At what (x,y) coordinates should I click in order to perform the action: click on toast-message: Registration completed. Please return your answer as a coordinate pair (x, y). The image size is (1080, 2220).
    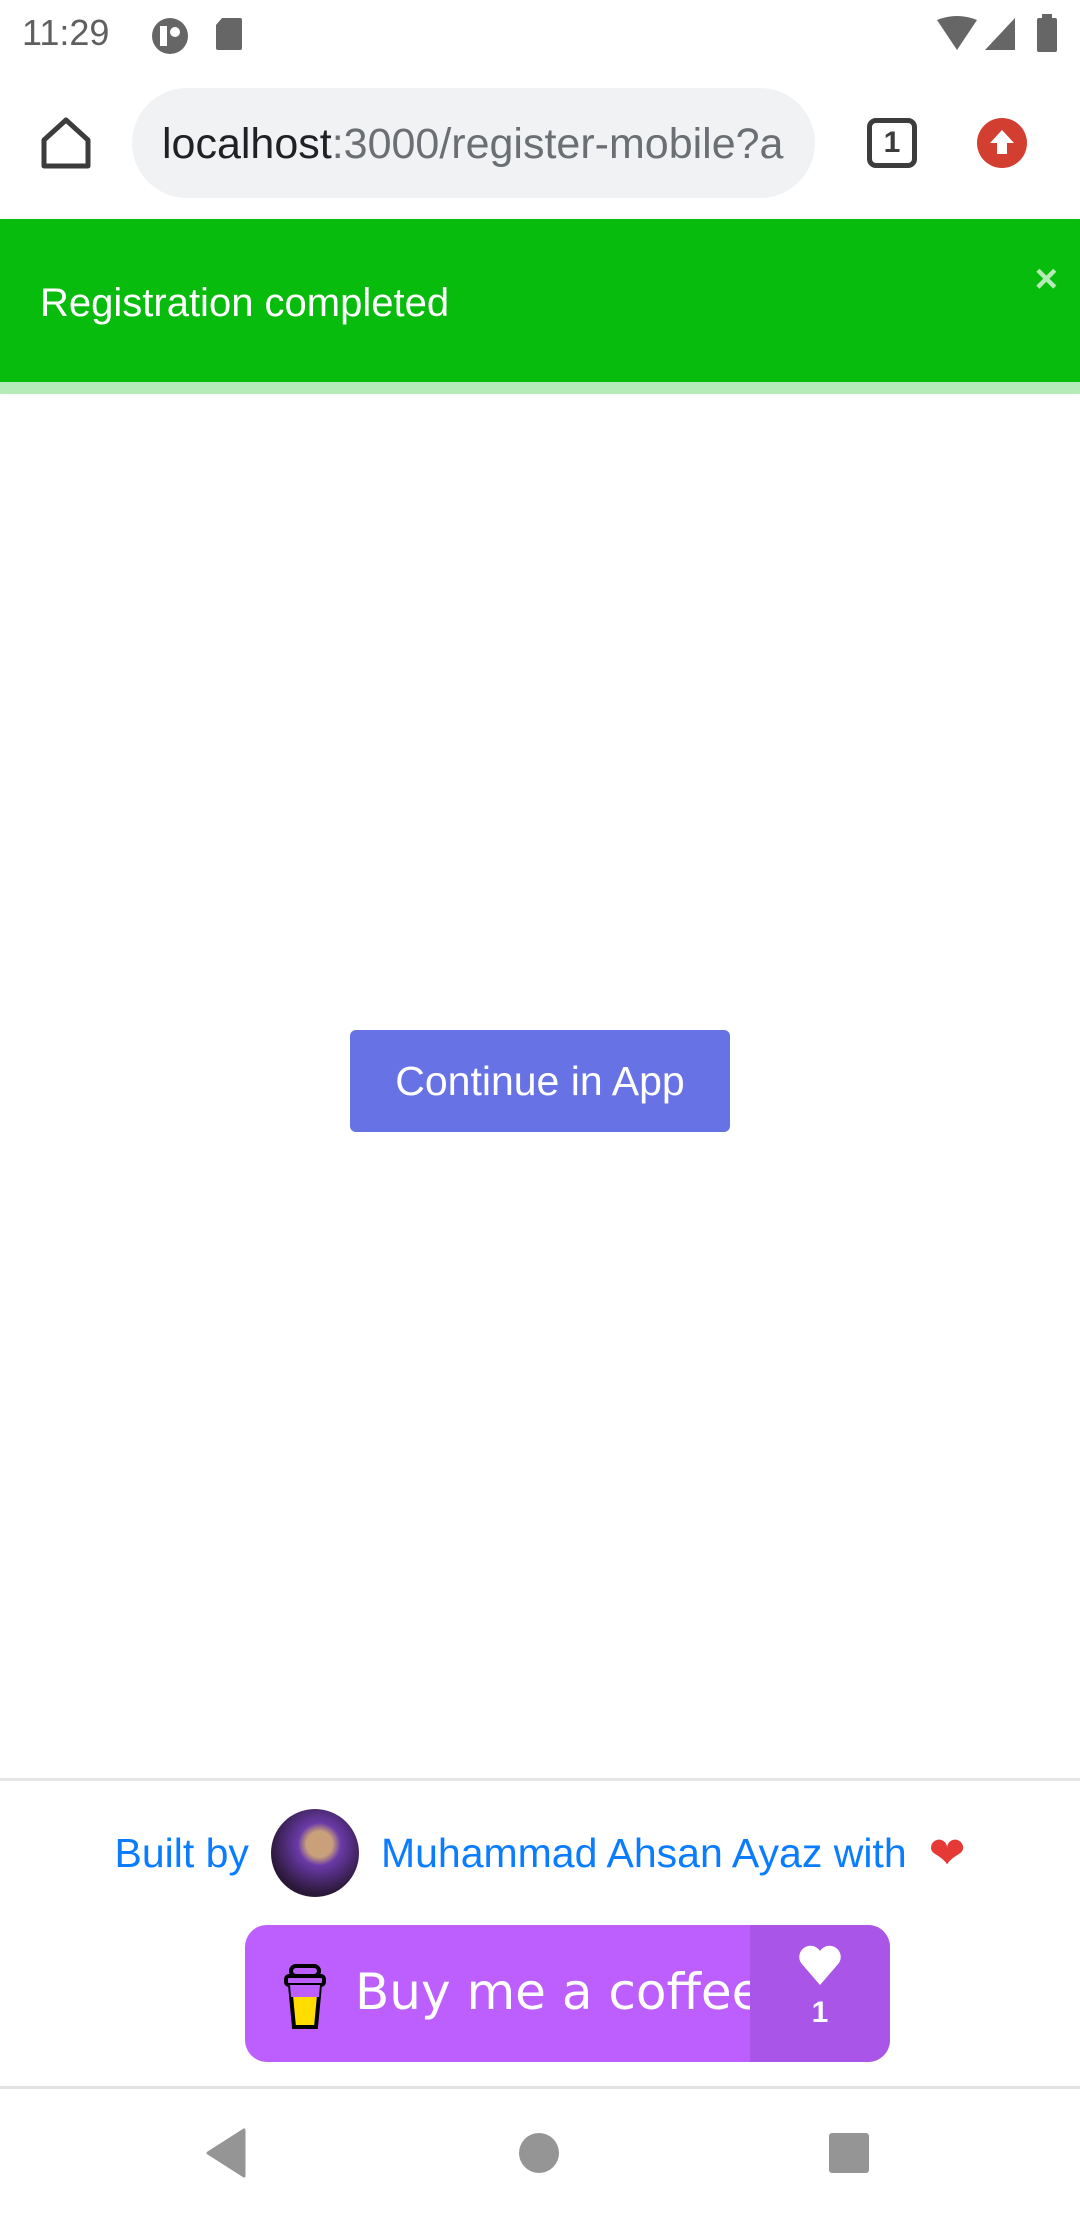
    Looking at the image, I should click on (245, 303).